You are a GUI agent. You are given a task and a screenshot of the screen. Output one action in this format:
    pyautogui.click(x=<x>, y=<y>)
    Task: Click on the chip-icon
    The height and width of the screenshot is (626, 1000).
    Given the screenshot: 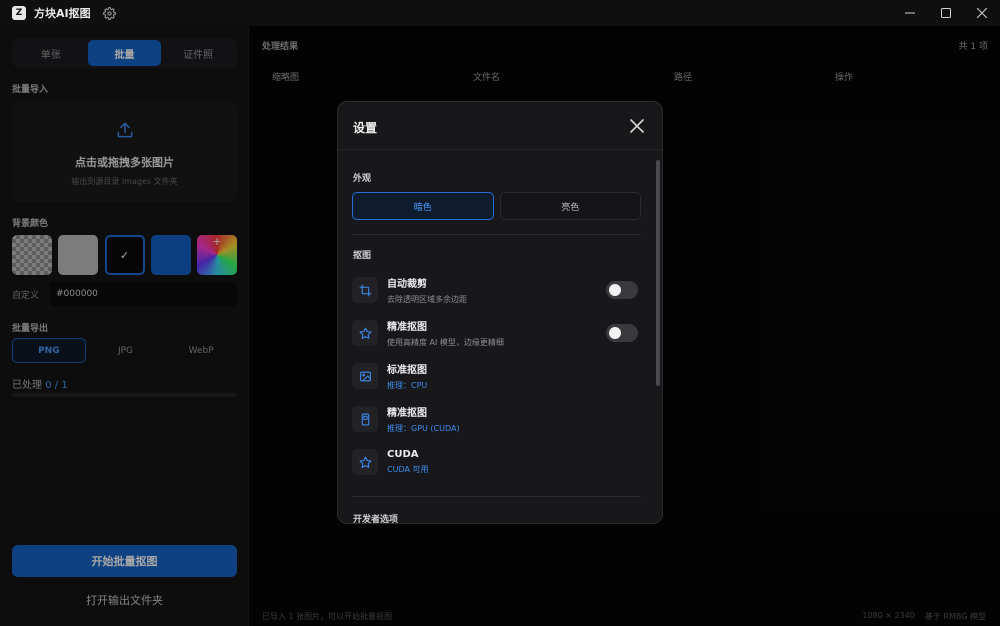 What is the action you would take?
    pyautogui.click(x=365, y=419)
    